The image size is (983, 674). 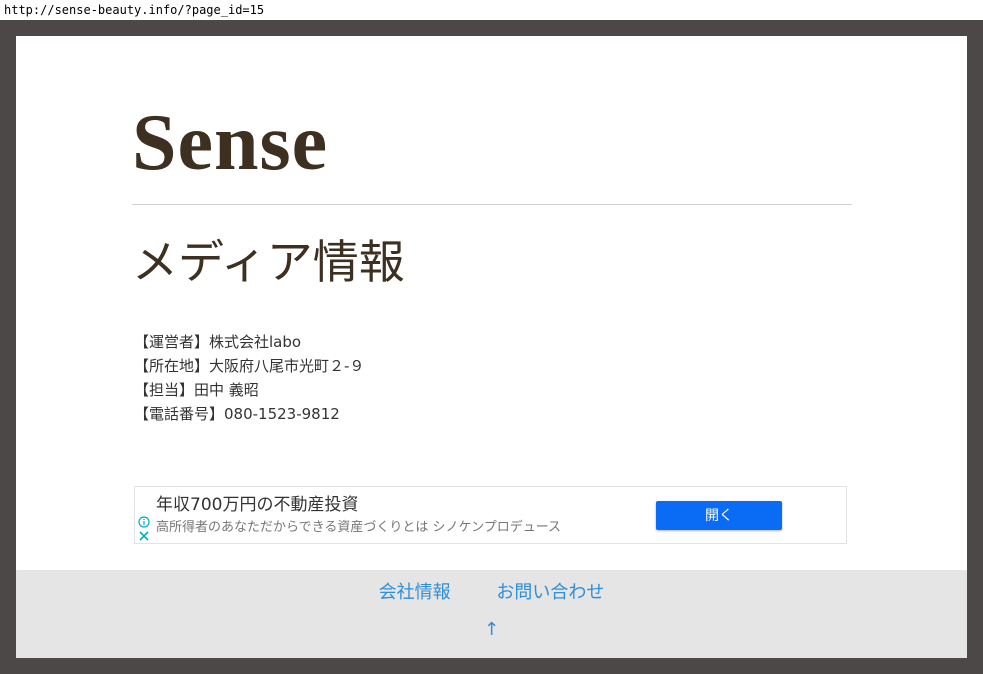 I want to click on footer-nav: 会社情報 お問い合わせ, so click(x=491, y=593).